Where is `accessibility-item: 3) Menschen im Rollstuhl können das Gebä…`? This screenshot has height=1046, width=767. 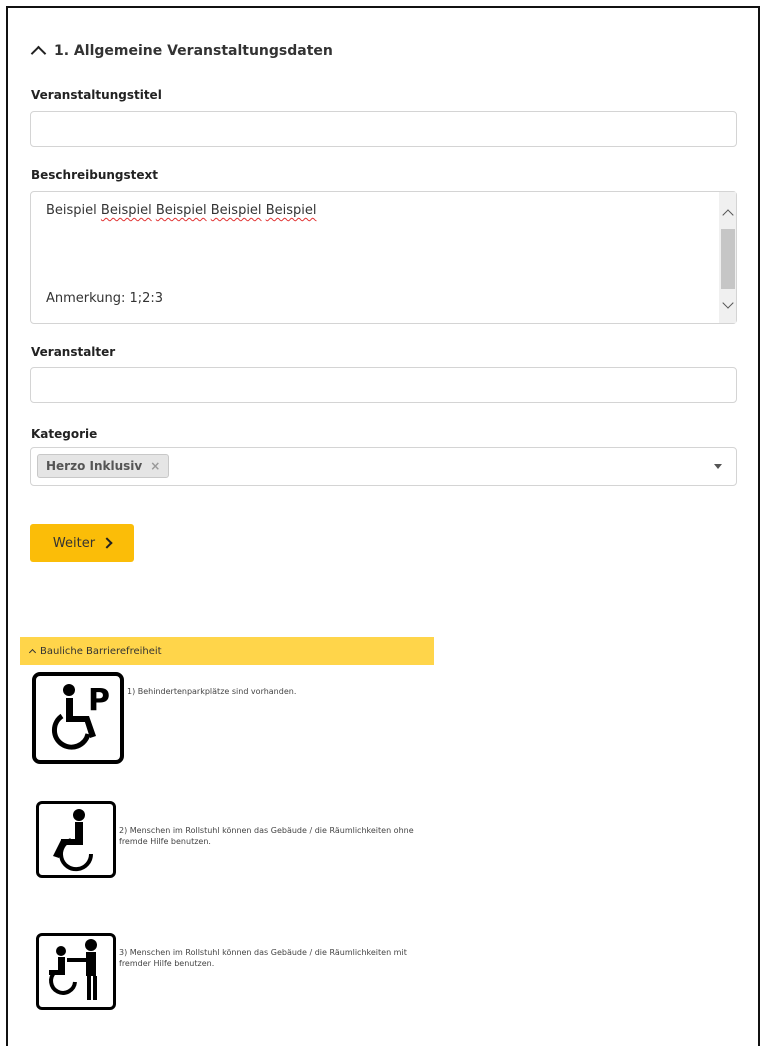
accessibility-item: 3) Menschen im Rollstuhl können das Gebä… is located at coordinates (227, 971).